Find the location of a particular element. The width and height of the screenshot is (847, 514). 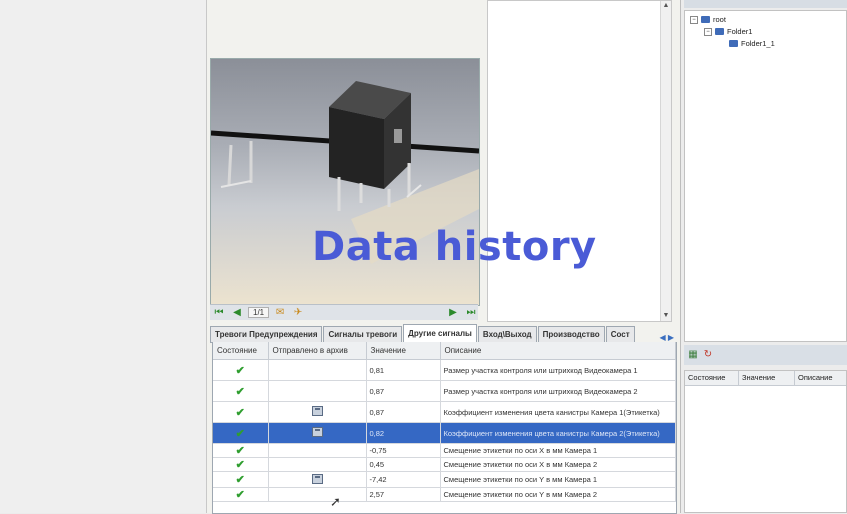

refresh-icon: ↻ is located at coordinates (708, 355).